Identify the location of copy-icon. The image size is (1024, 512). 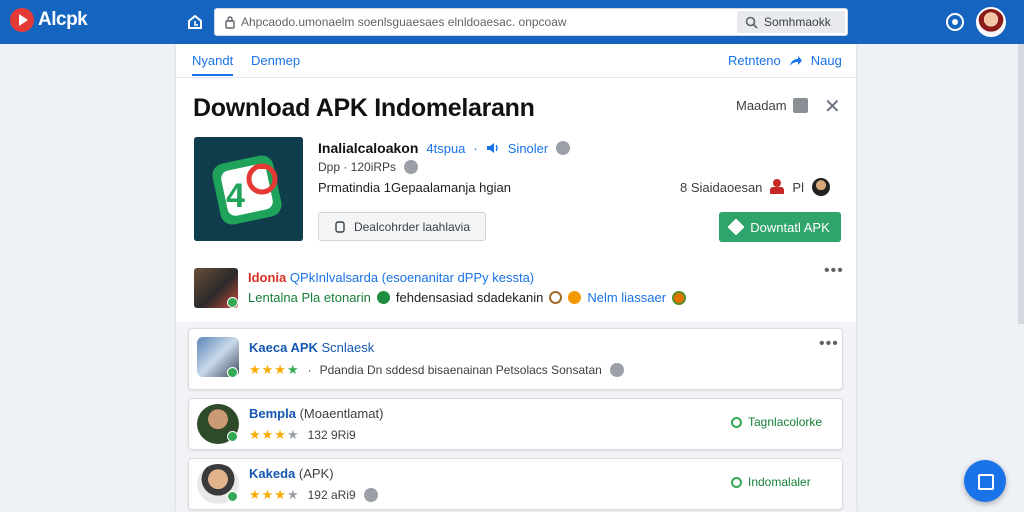
(340, 226).